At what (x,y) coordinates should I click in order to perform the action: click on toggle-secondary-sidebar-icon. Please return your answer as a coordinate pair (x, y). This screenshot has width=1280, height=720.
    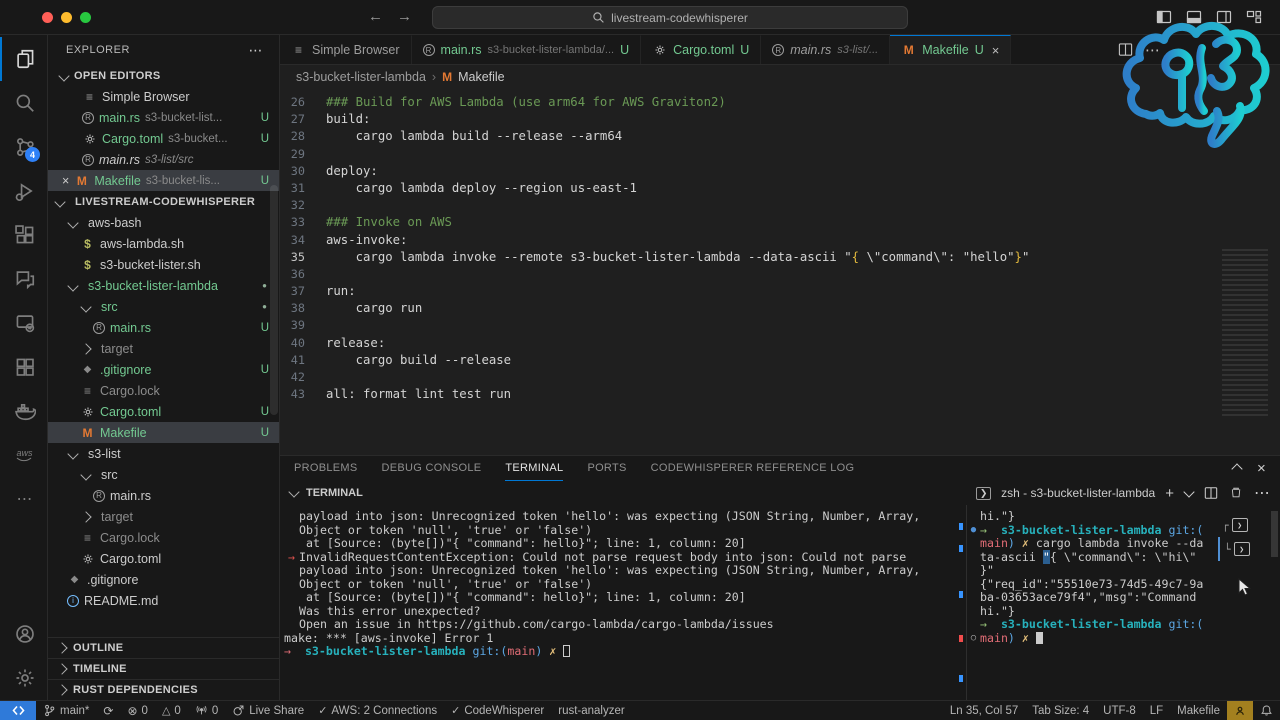
    Looking at the image, I should click on (1224, 17).